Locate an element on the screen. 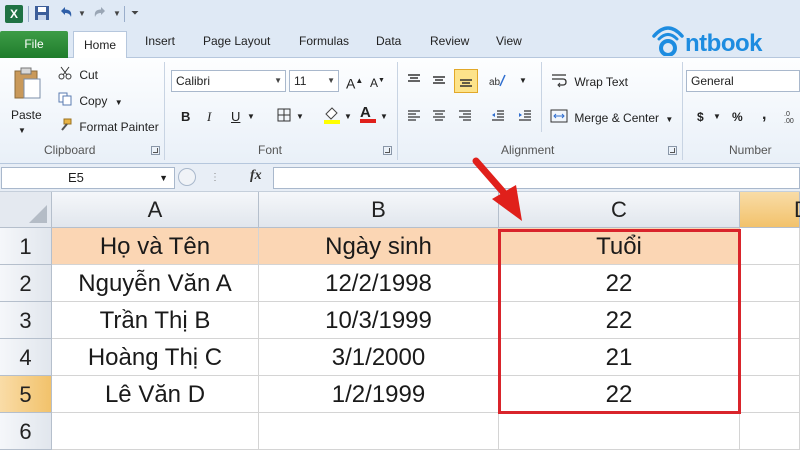 This screenshot has height=450, width=800. svg-text: ab is located at coordinates (495, 82).